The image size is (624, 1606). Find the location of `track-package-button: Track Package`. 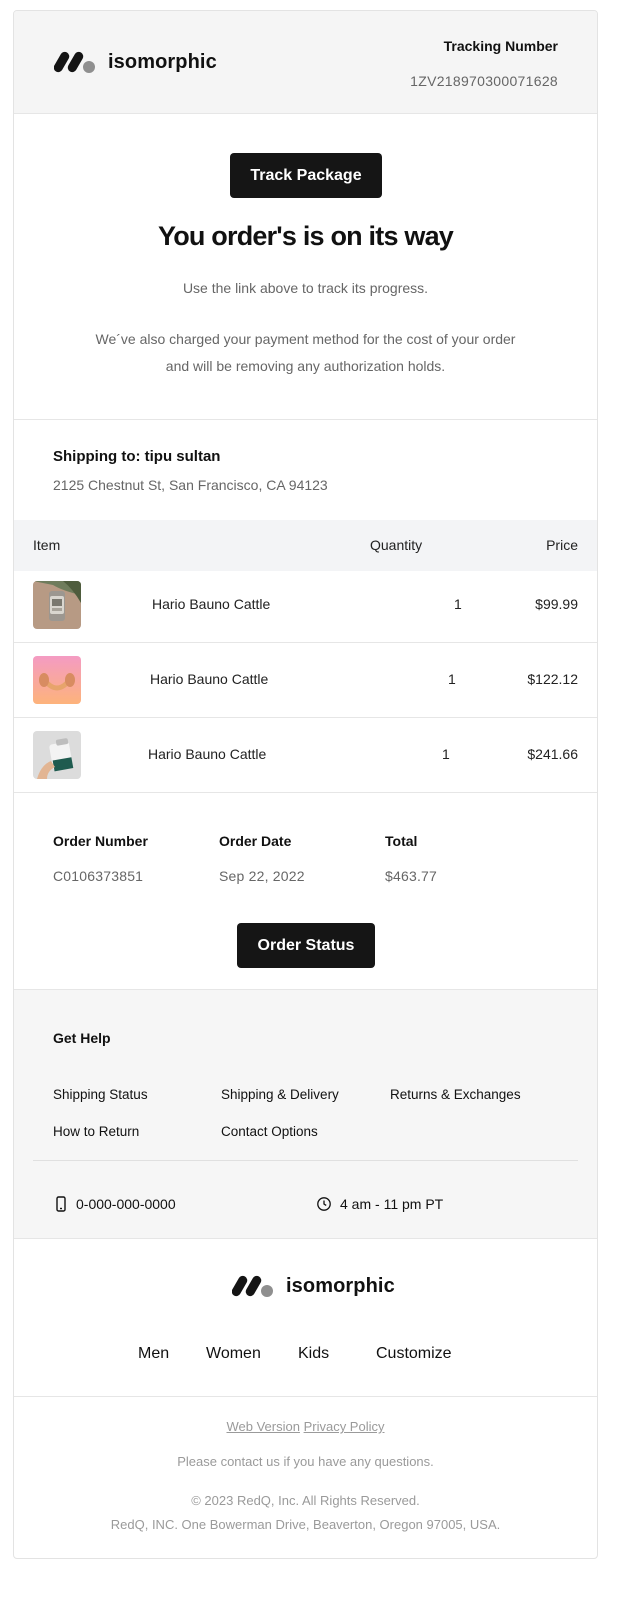

track-package-button: Track Package is located at coordinates (306, 175).